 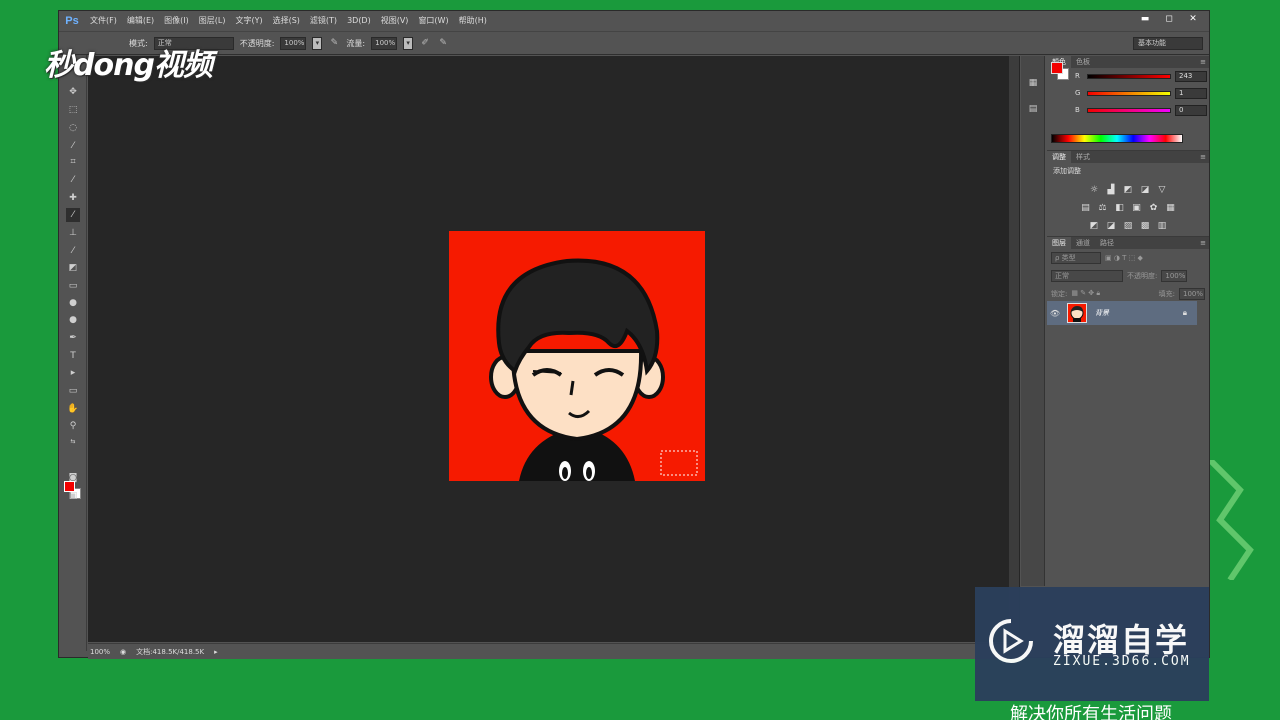 I want to click on layer-opacity-input: 100%, so click(x=1174, y=275).